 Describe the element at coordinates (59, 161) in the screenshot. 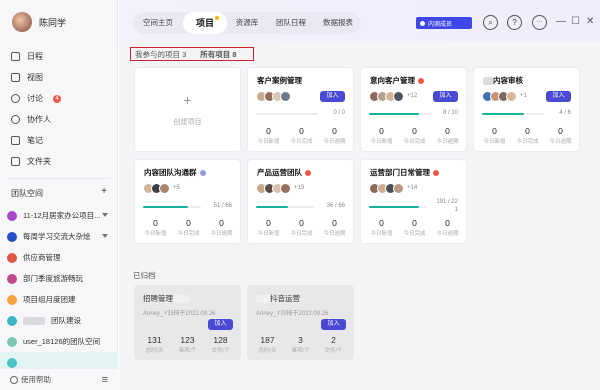

I see `sidebar-item-folder: 文件夹` at that location.